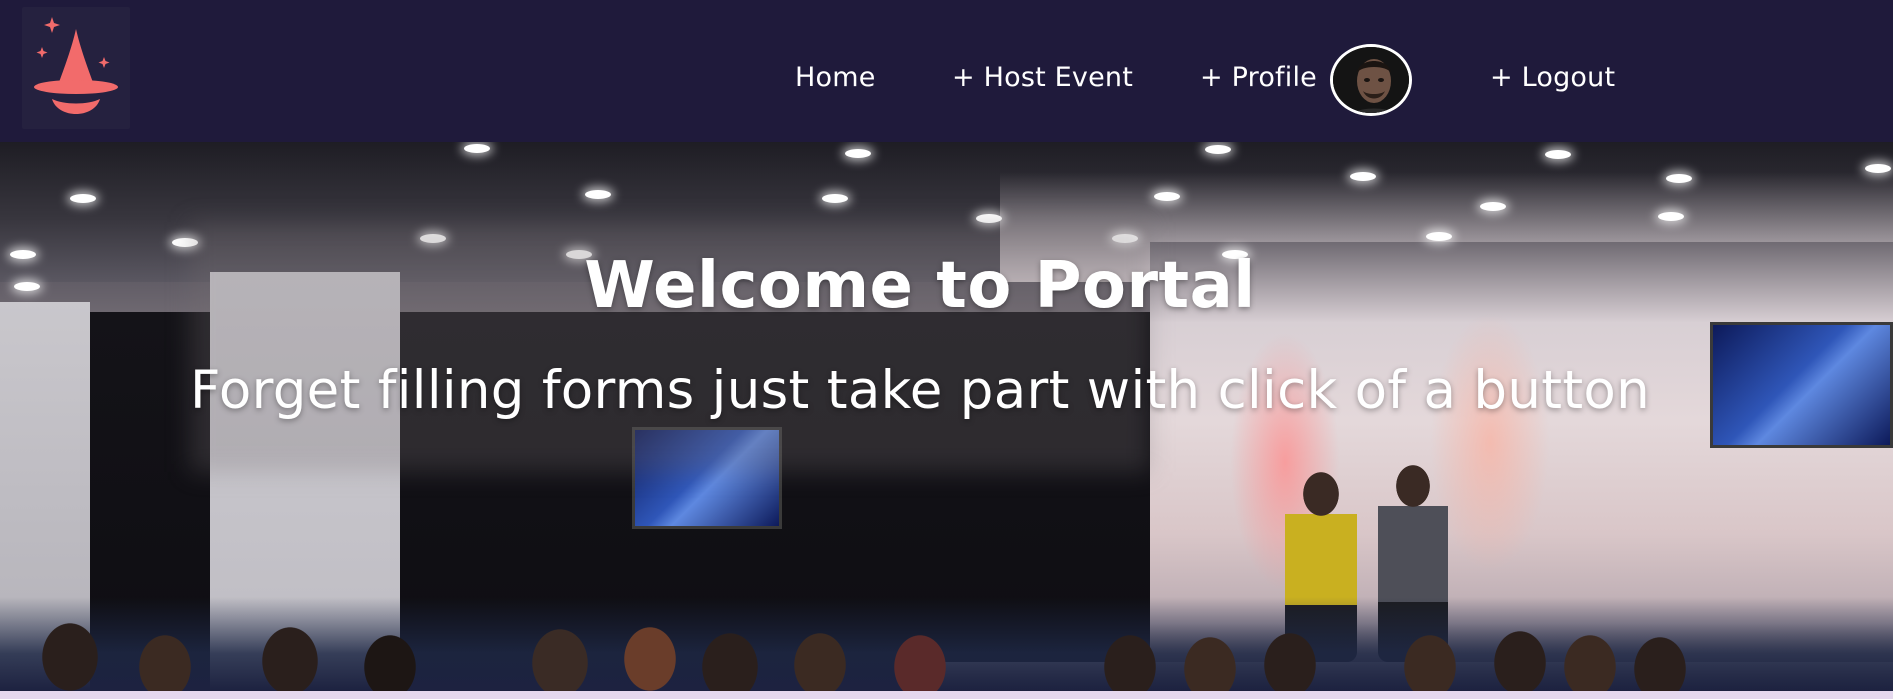 This screenshot has width=1893, height=699. What do you see at coordinates (1552, 78) in the screenshot?
I see `nav-logout-link: + Logout` at bounding box center [1552, 78].